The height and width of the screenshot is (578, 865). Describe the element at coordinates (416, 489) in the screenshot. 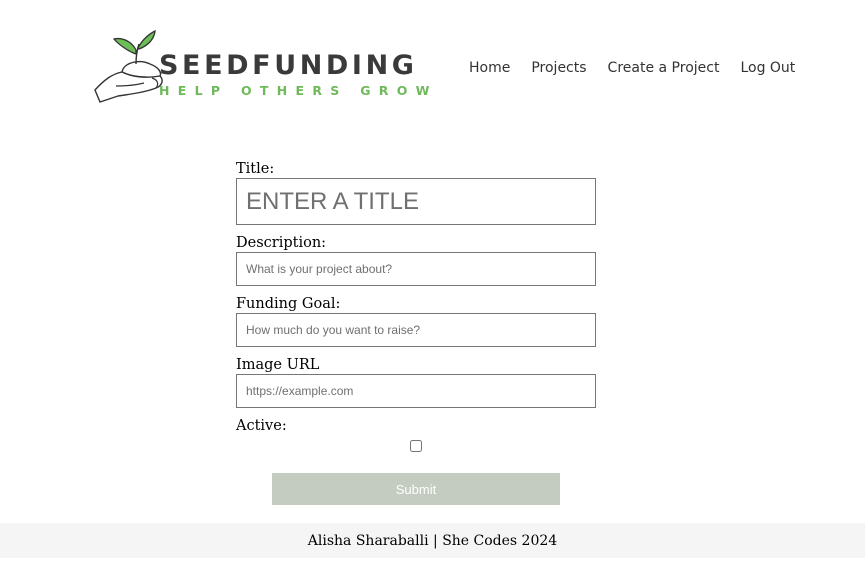

I see `submit-button: Submit` at that location.